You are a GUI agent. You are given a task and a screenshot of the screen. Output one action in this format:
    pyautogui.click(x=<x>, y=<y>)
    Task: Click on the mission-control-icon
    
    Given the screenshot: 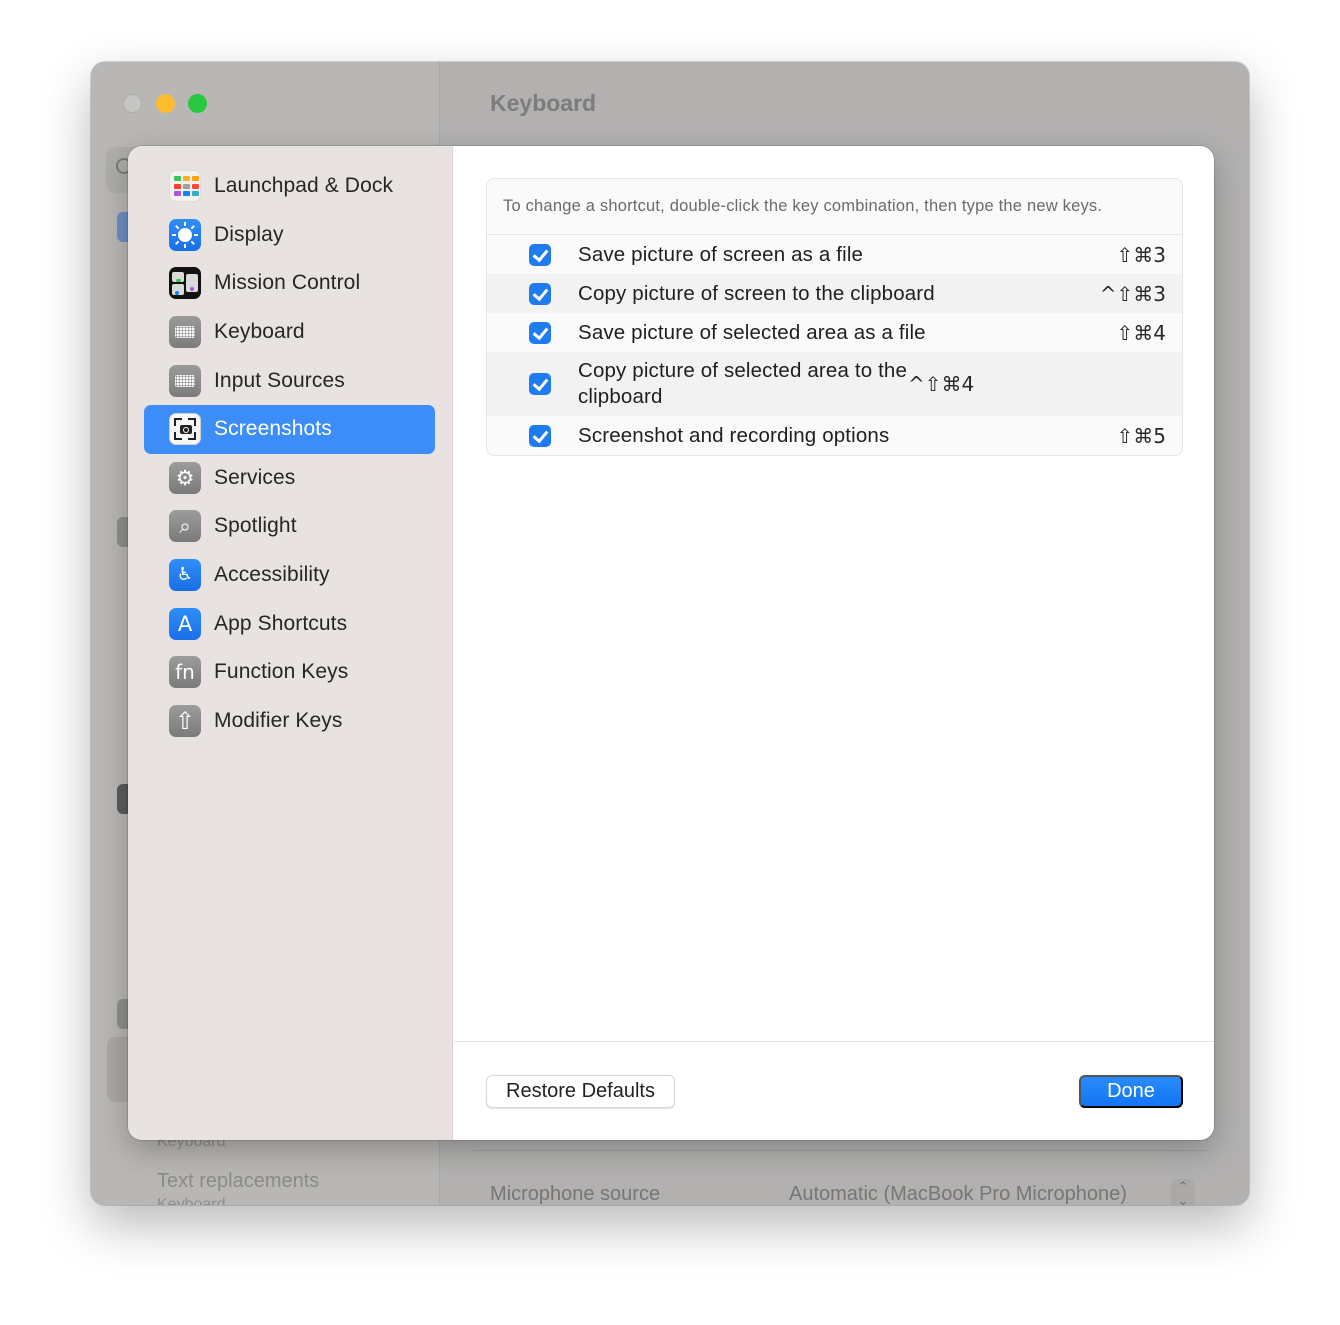 What is the action you would take?
    pyautogui.click(x=185, y=283)
    